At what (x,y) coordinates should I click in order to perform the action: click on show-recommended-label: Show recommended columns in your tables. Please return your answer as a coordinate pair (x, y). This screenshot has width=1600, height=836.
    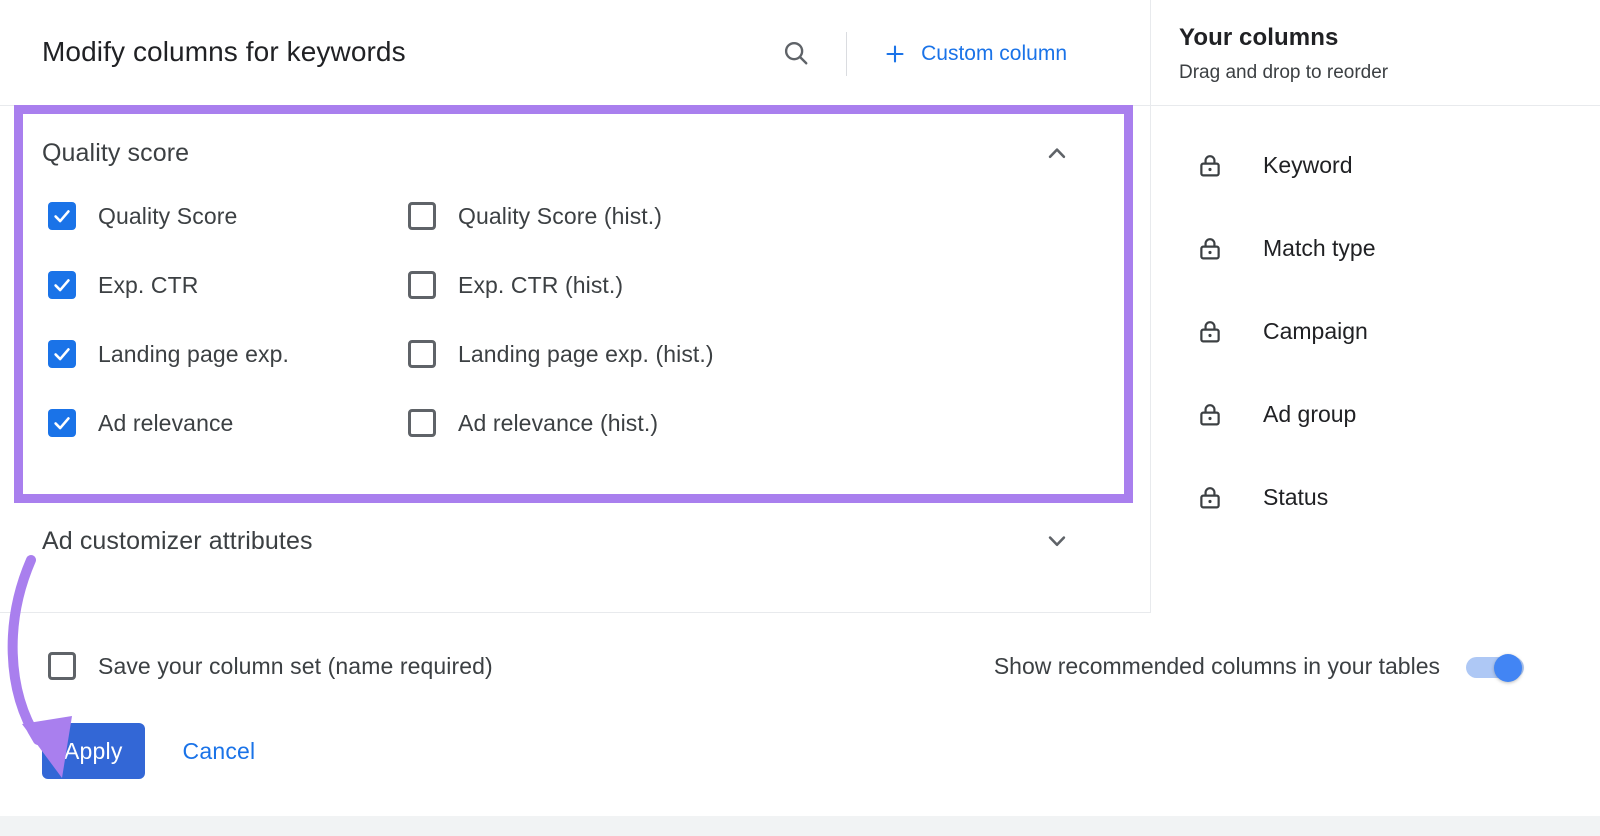
    Looking at the image, I should click on (1216, 666).